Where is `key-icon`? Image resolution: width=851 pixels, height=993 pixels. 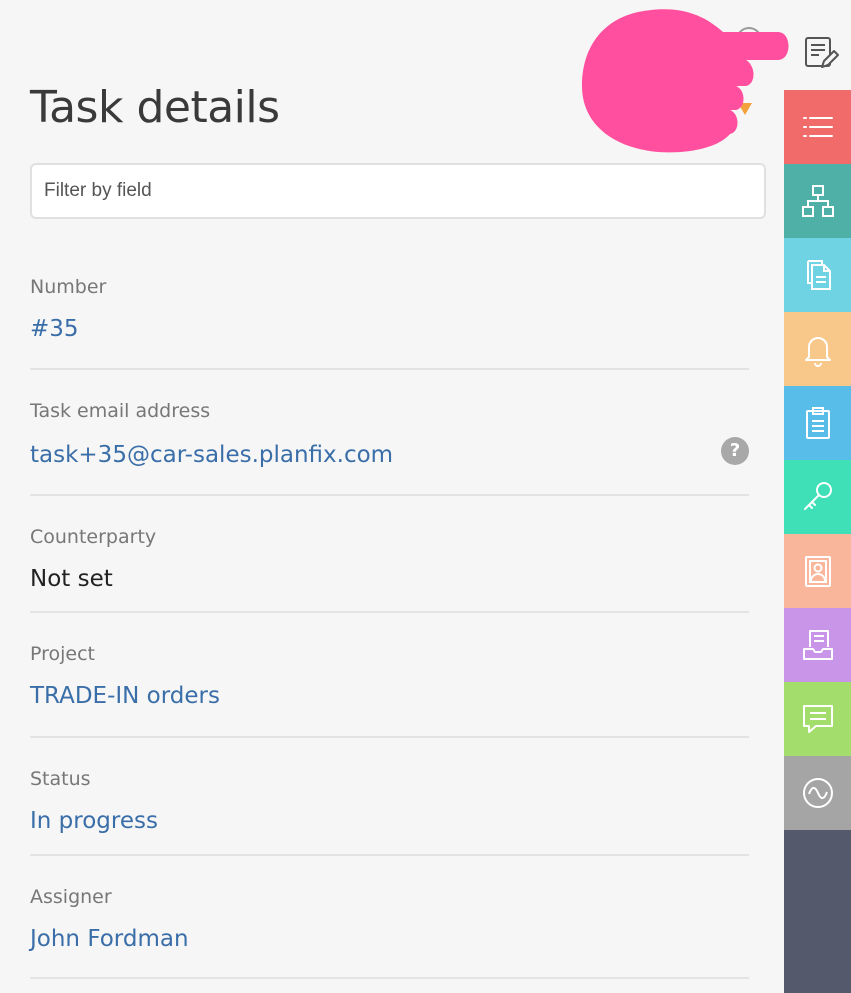 key-icon is located at coordinates (817, 496).